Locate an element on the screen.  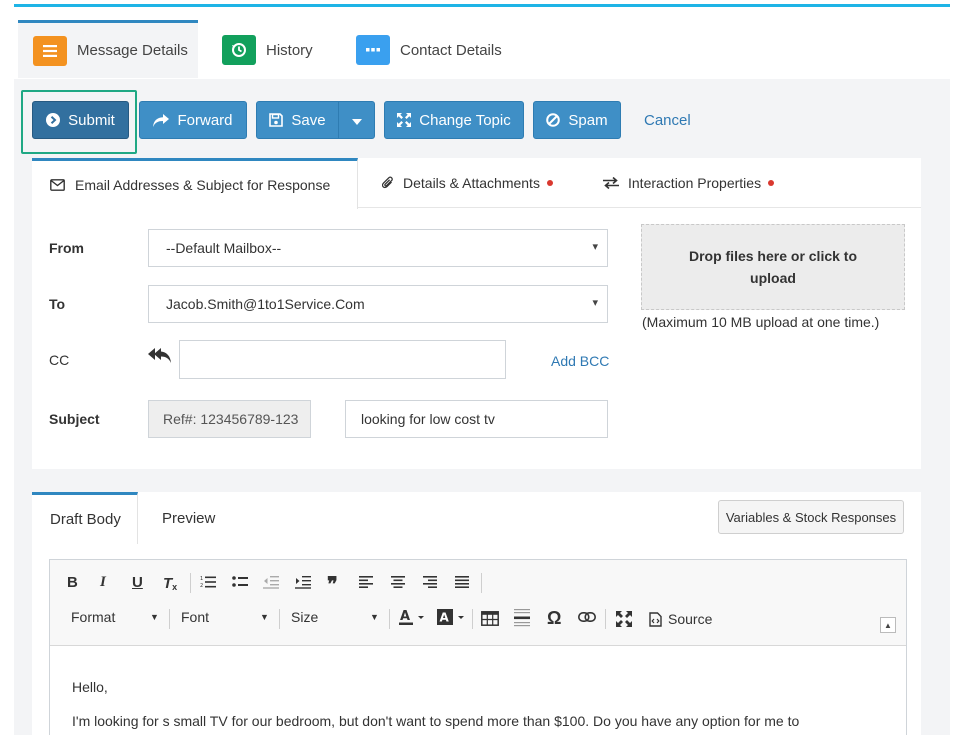
envelope-icon is located at coordinates (57, 185).